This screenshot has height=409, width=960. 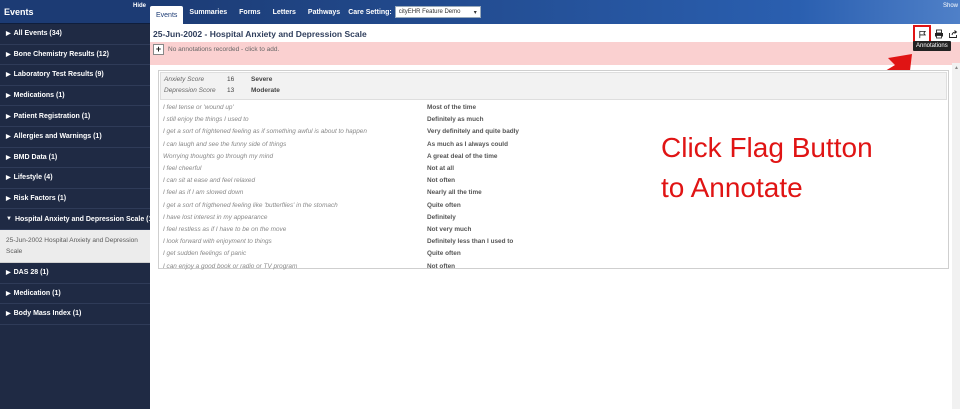 What do you see at coordinates (75, 96) in the screenshot?
I see `sidebar-item: ▶ Medications (1)` at bounding box center [75, 96].